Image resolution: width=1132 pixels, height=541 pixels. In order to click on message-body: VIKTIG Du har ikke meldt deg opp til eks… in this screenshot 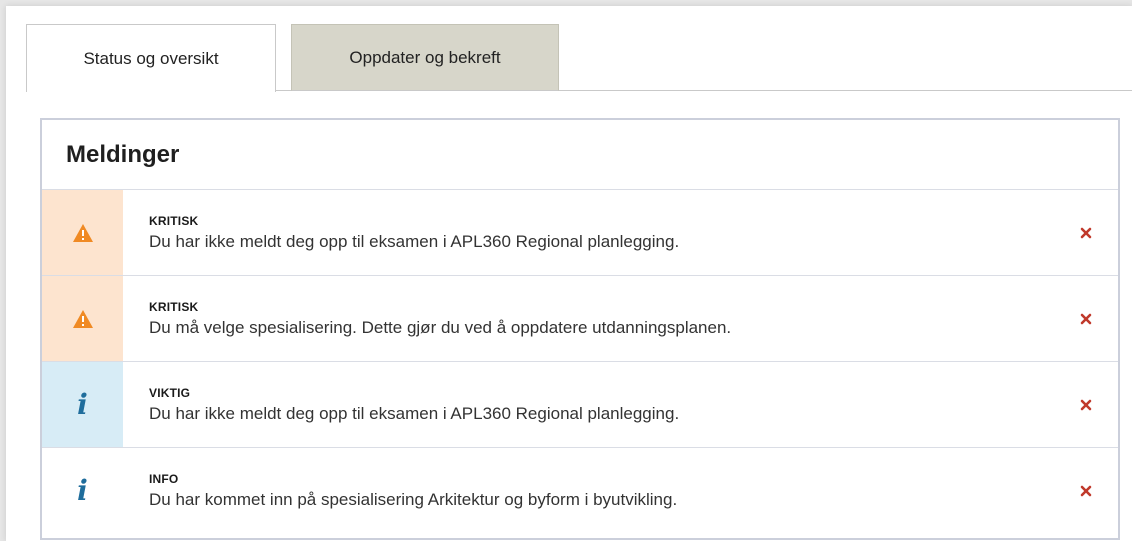, I will do `click(620, 404)`.